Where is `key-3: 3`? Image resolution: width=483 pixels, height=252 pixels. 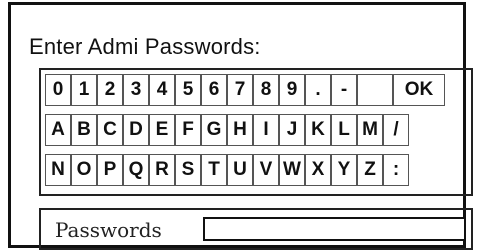 key-3: 3 is located at coordinates (136, 90).